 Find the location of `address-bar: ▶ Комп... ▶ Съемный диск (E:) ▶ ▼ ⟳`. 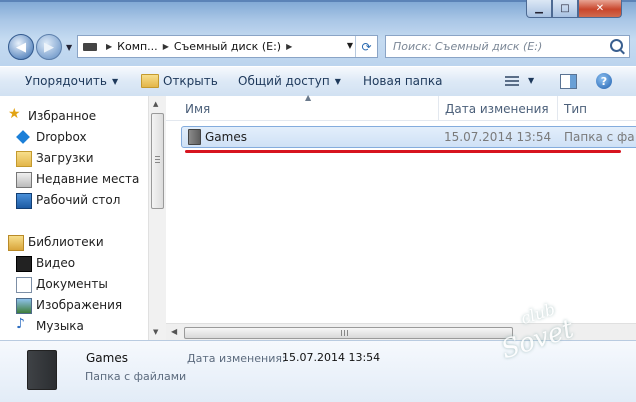

address-bar: ▶ Комп... ▶ Съемный диск (E:) ▶ ▼ ⟳ is located at coordinates (227, 46).